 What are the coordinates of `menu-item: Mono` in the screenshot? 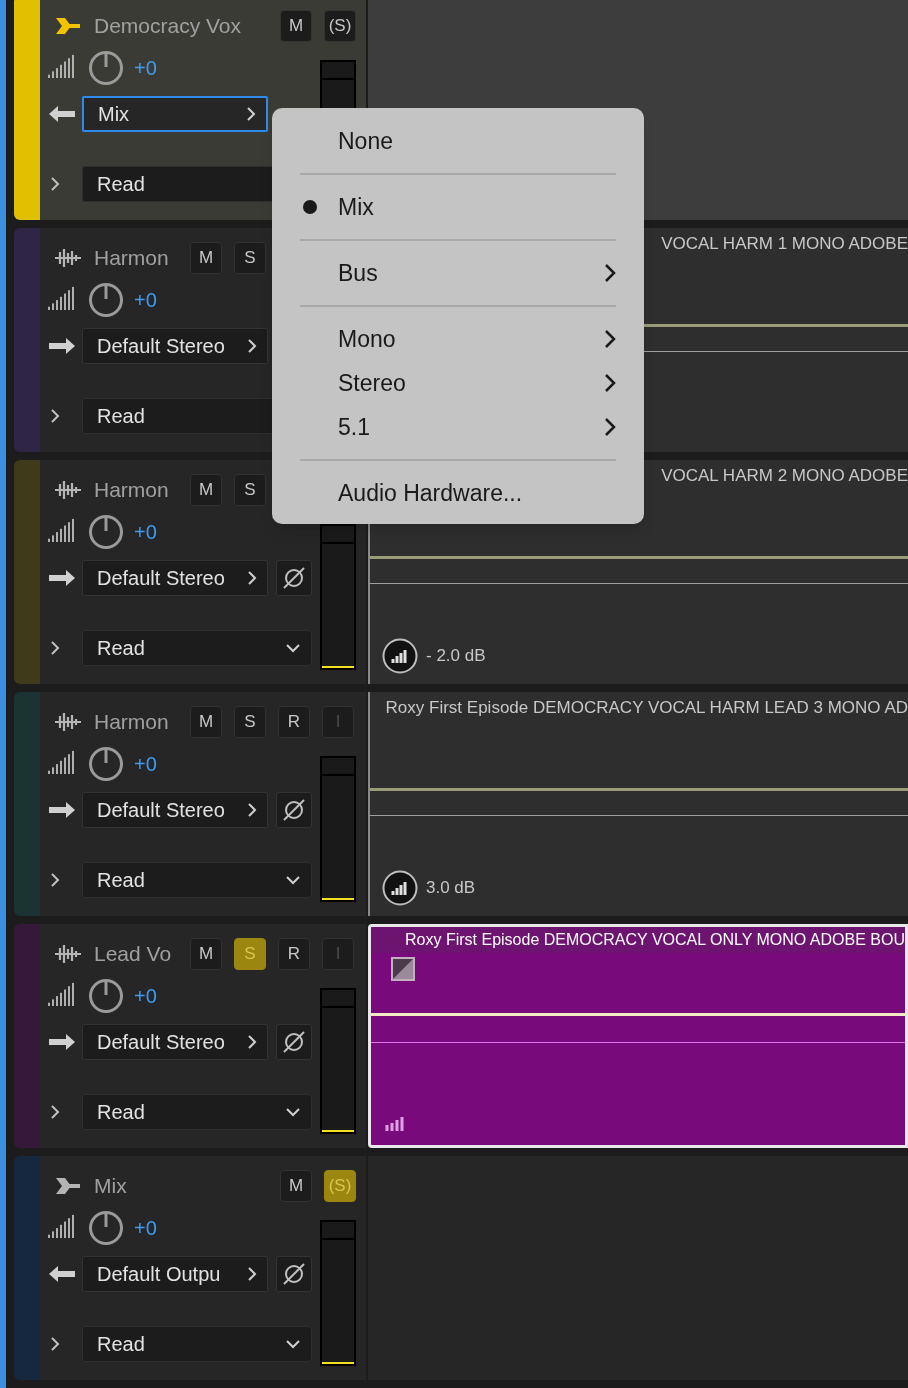 It's located at (458, 339).